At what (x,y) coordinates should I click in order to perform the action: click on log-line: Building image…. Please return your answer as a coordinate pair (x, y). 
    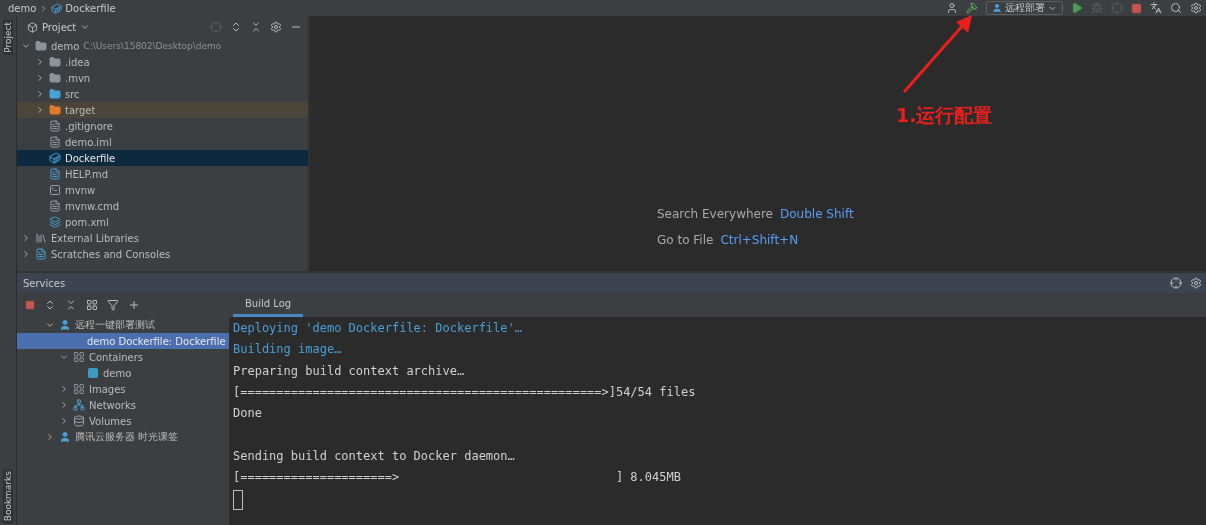
    Looking at the image, I should click on (288, 350).